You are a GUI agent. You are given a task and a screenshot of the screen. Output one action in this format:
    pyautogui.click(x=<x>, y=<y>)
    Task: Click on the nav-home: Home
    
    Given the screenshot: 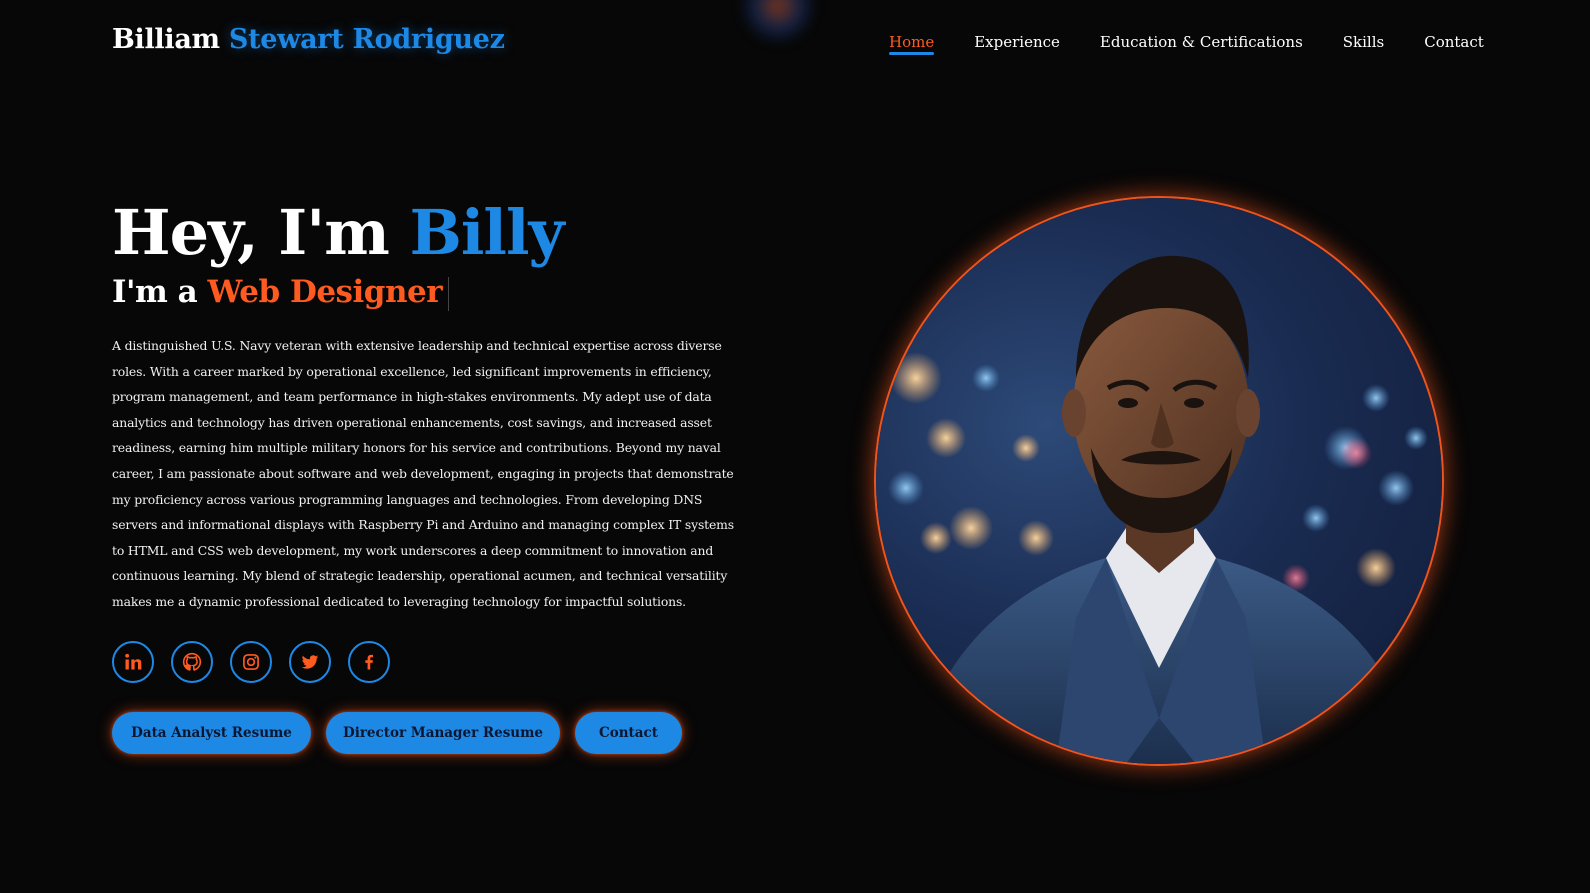 What is the action you would take?
    pyautogui.click(x=912, y=44)
    